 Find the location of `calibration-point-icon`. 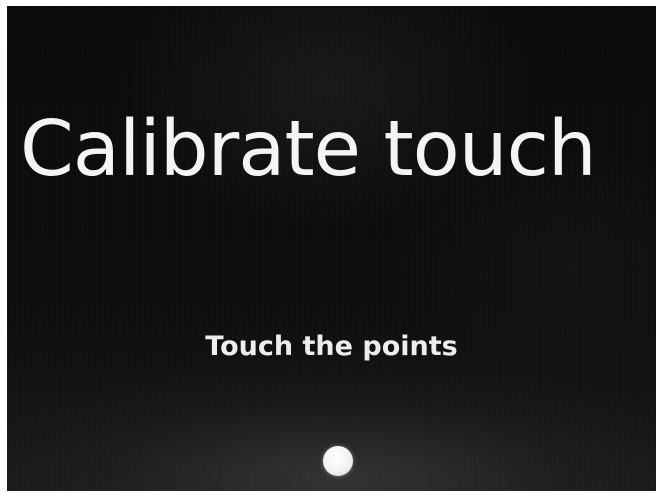

calibration-point-icon is located at coordinates (338, 461).